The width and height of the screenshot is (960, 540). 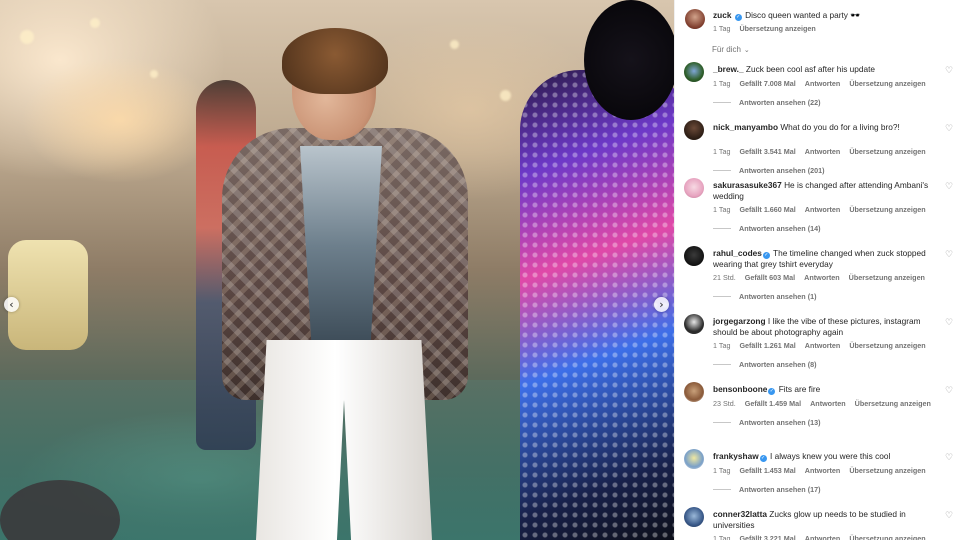 I want to click on username: _brew._, so click(x=728, y=69).